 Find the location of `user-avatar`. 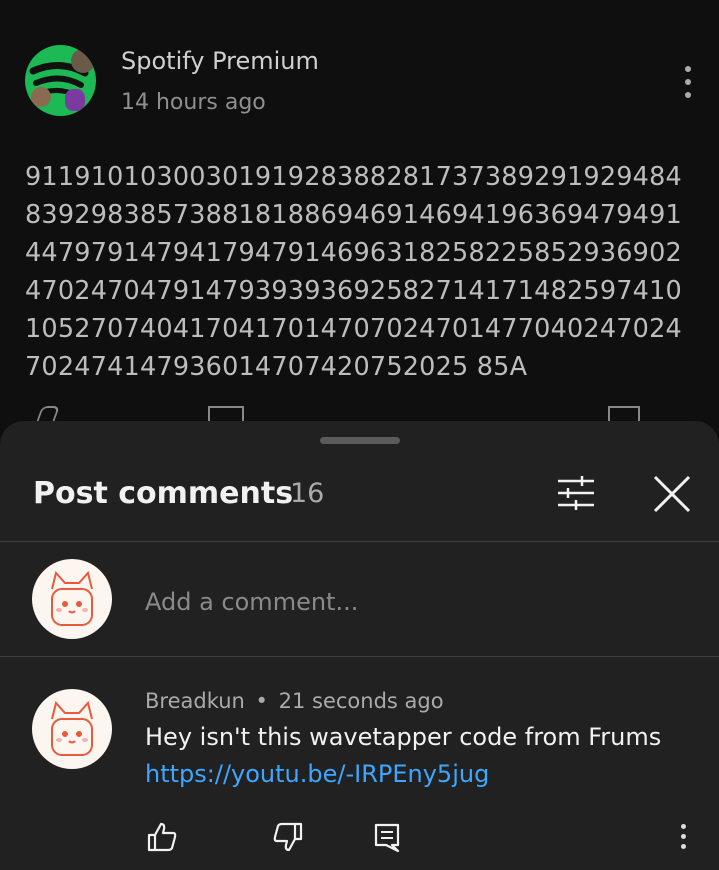

user-avatar is located at coordinates (72, 599).